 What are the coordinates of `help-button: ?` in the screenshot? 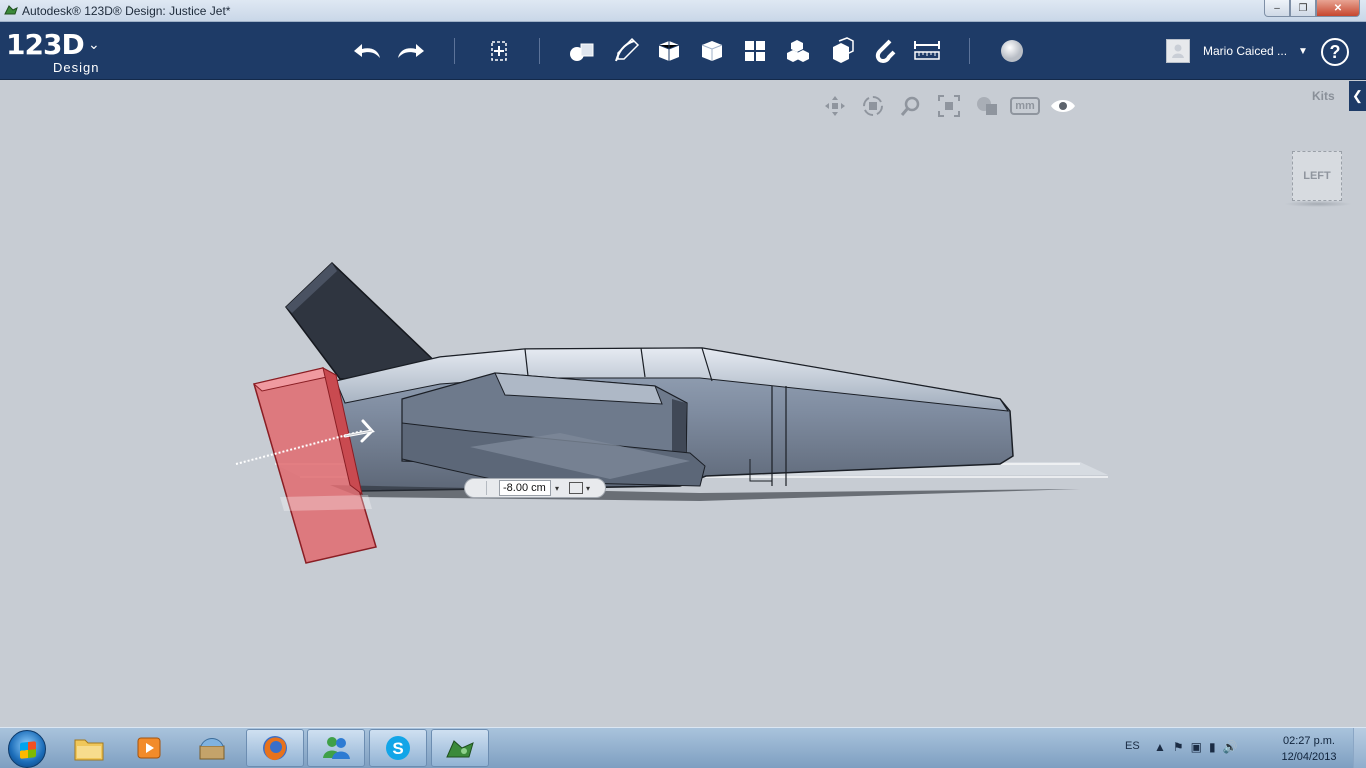 It's located at (1335, 52).